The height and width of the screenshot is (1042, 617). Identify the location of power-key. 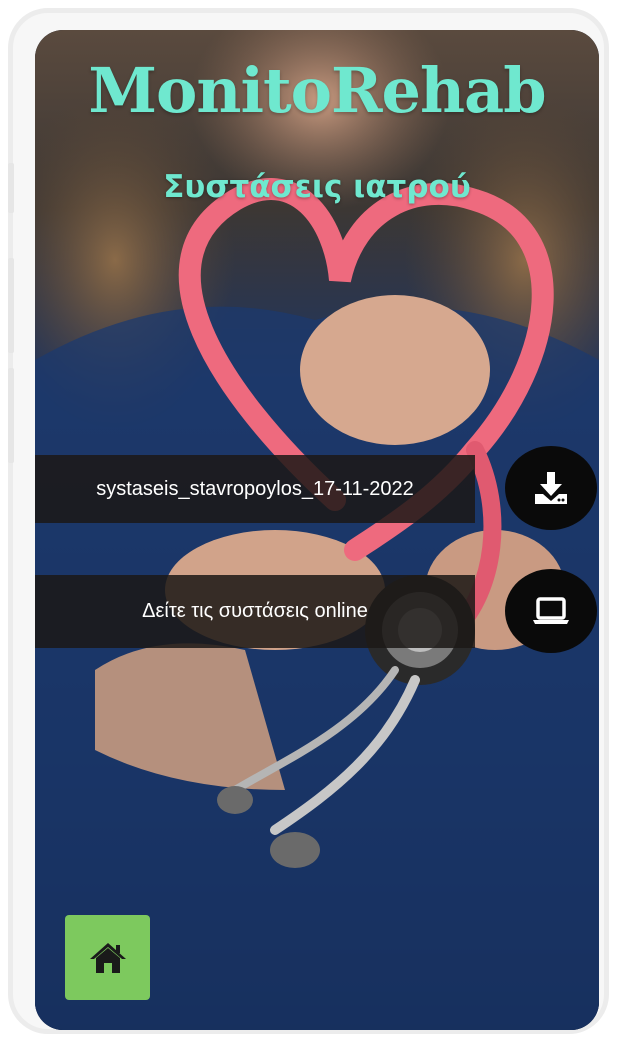
(11, 415).